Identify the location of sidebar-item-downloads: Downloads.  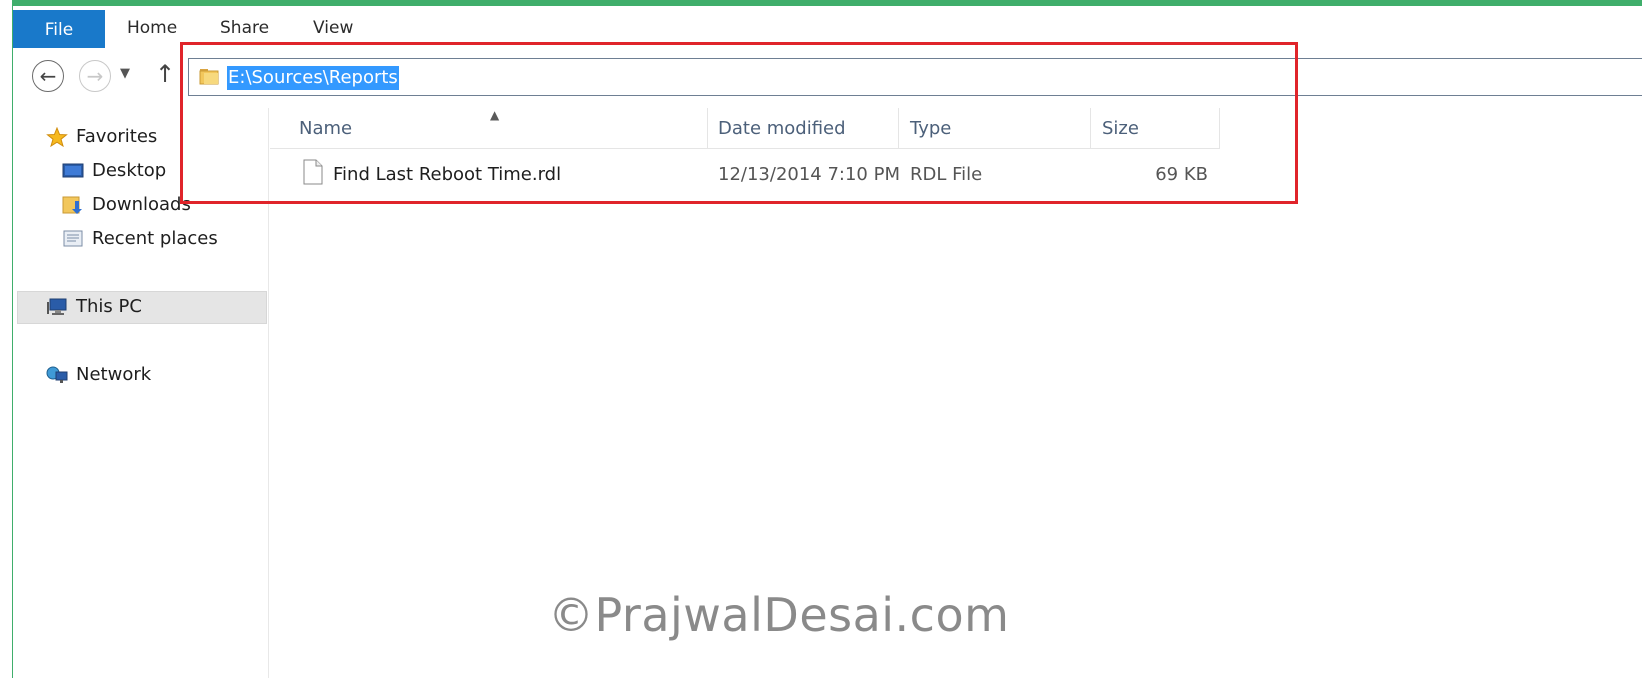
(126, 204).